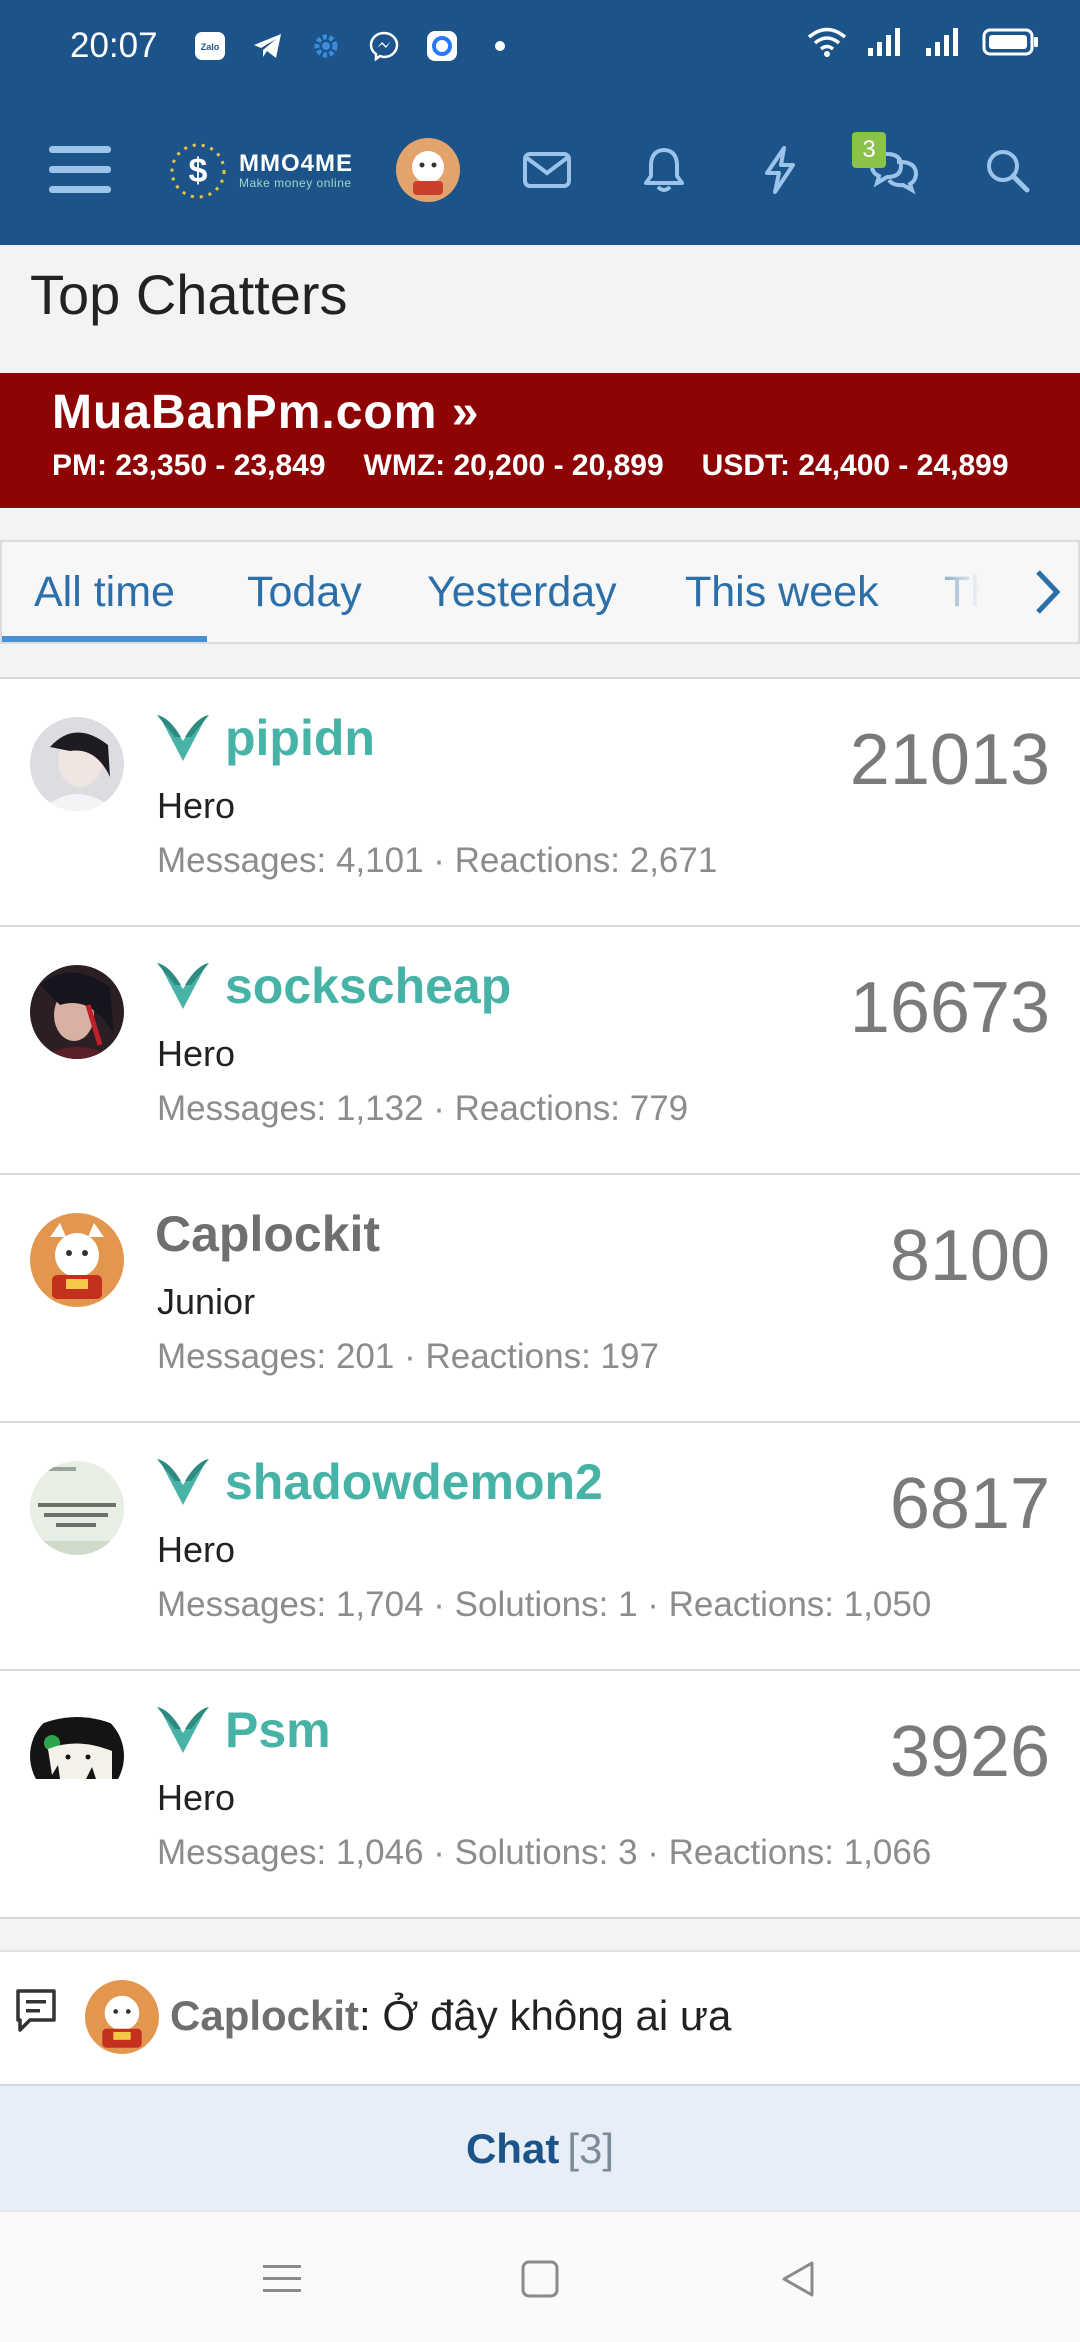 The image size is (1080, 2342). What do you see at coordinates (540, 2147) in the screenshot?
I see `chat-open-button: Chat [3]` at bounding box center [540, 2147].